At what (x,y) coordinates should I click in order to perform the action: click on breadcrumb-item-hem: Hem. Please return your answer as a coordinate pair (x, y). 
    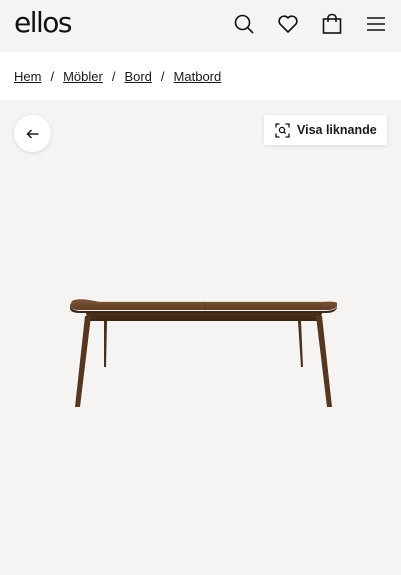
    Looking at the image, I should click on (27, 76).